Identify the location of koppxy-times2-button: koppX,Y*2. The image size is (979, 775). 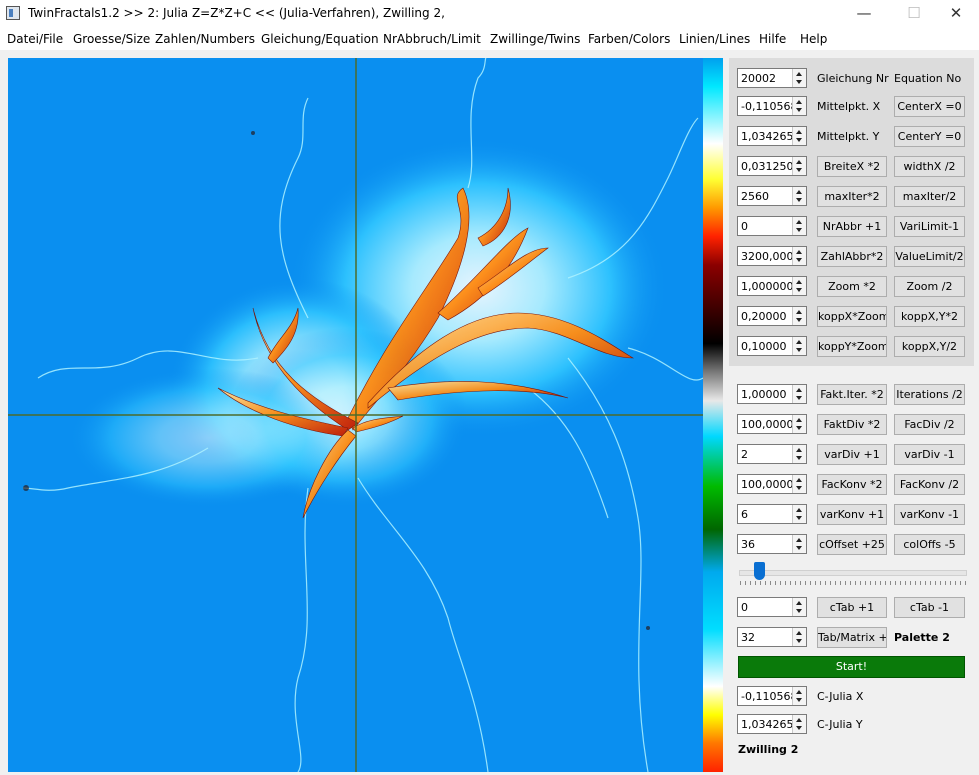
(929, 316).